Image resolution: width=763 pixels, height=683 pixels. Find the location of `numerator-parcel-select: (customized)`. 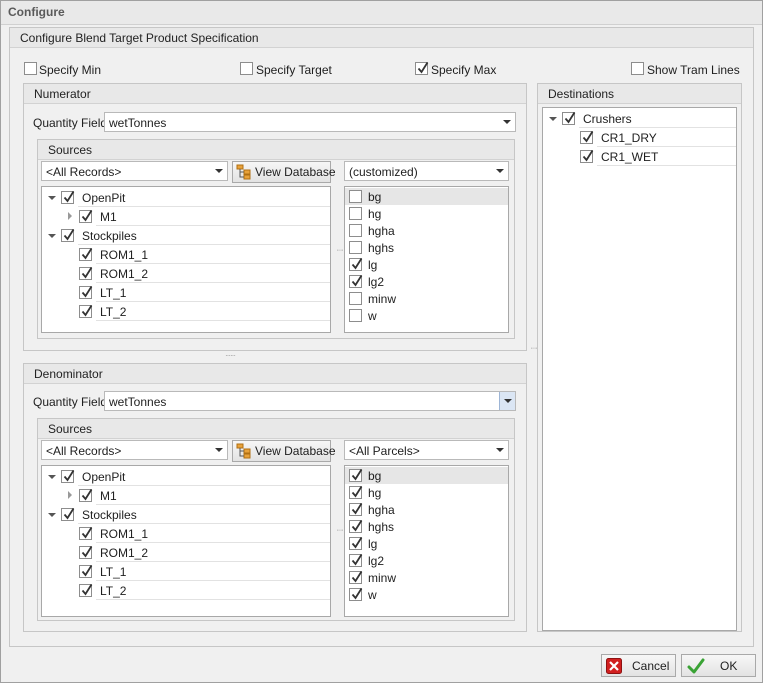

numerator-parcel-select: (customized) is located at coordinates (426, 171).